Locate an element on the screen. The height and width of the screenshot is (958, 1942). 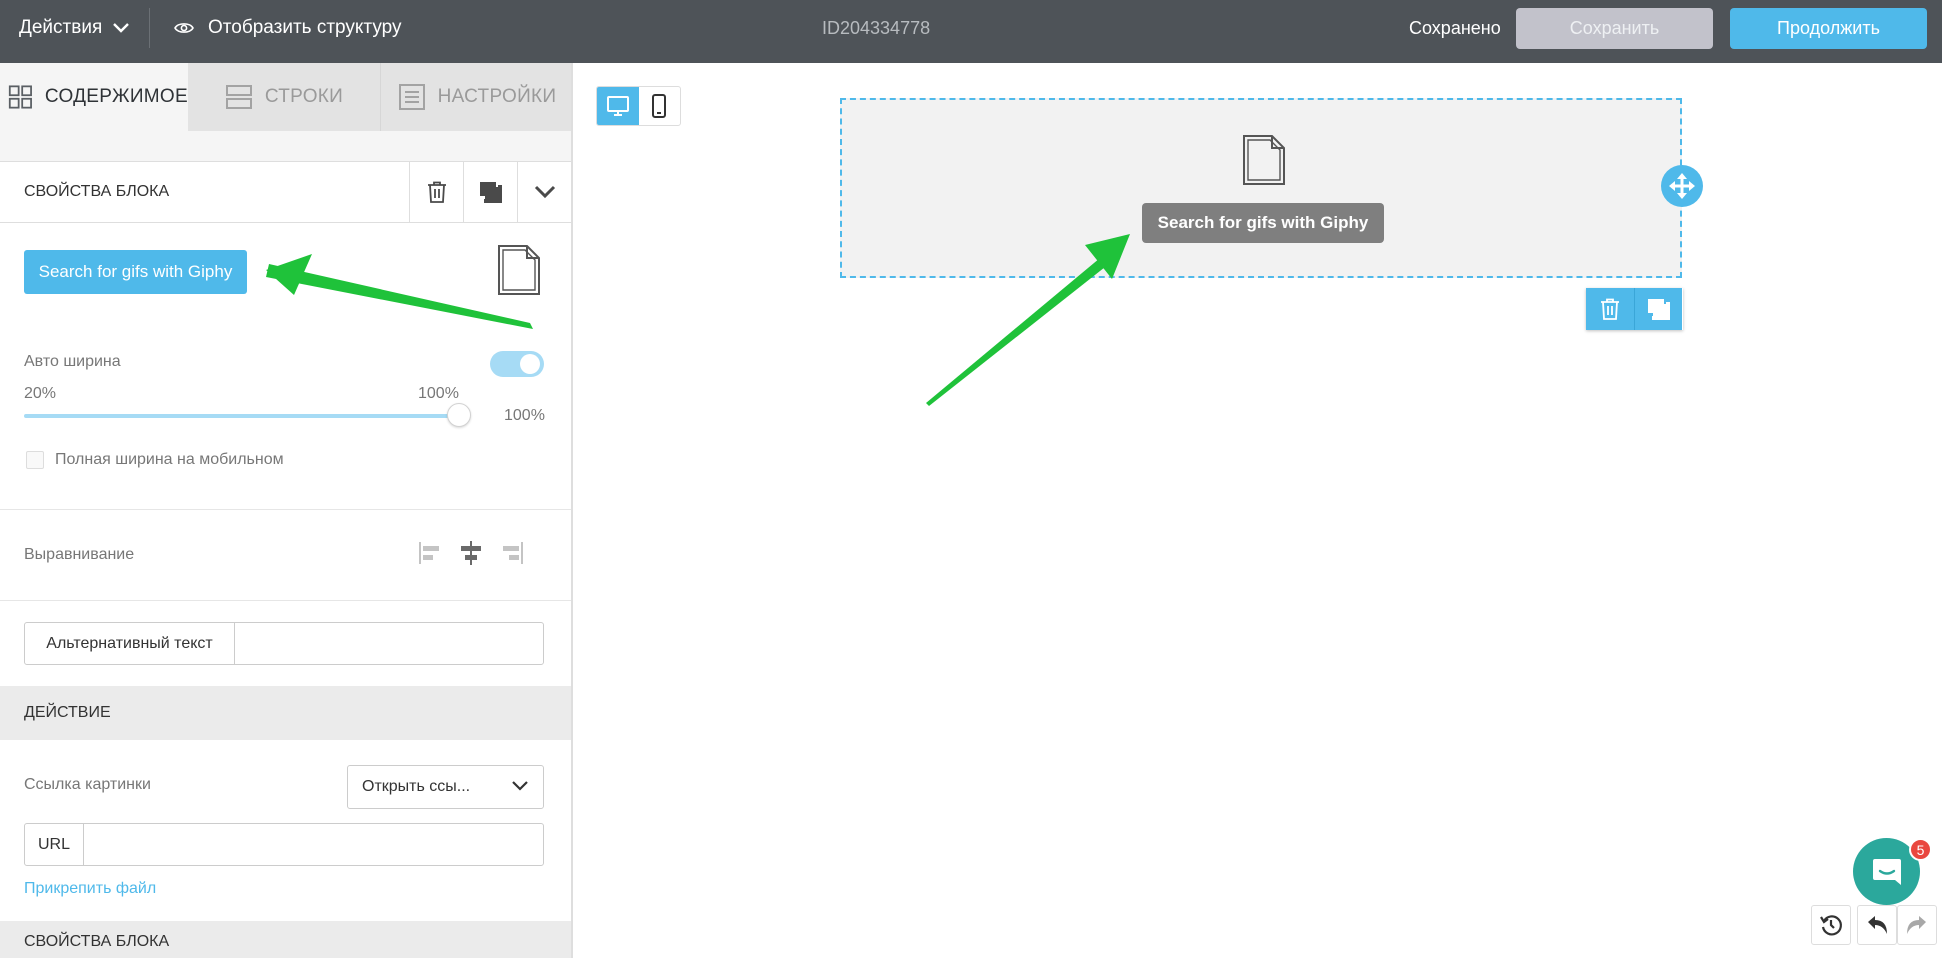
gif-block: Search for gifs with Giphy is located at coordinates (1261, 188).